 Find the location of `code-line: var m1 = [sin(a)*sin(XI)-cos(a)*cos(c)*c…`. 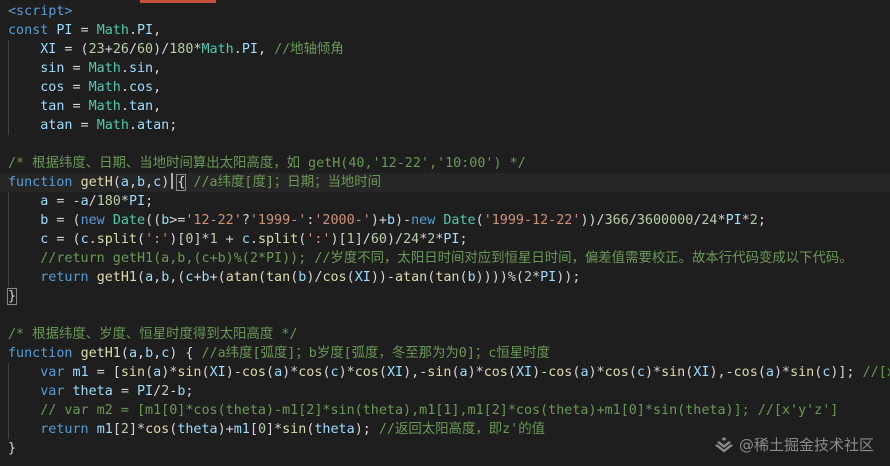

code-line: var m1 = [sin(a)*sin(XI)-cos(a)*cos(c)*c… is located at coordinates (445, 372).